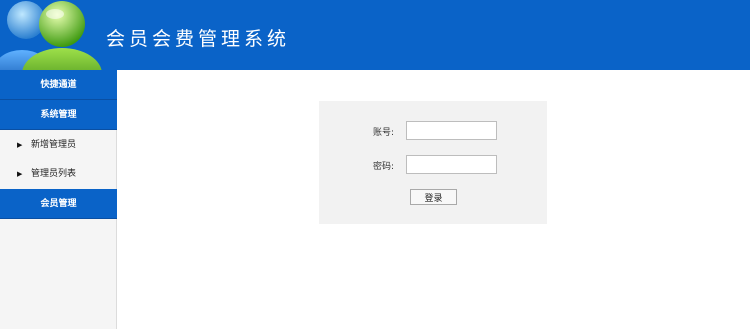 Image resolution: width=750 pixels, height=329 pixels. I want to click on login-panel: 账号: 密码: 登录, so click(433, 162).